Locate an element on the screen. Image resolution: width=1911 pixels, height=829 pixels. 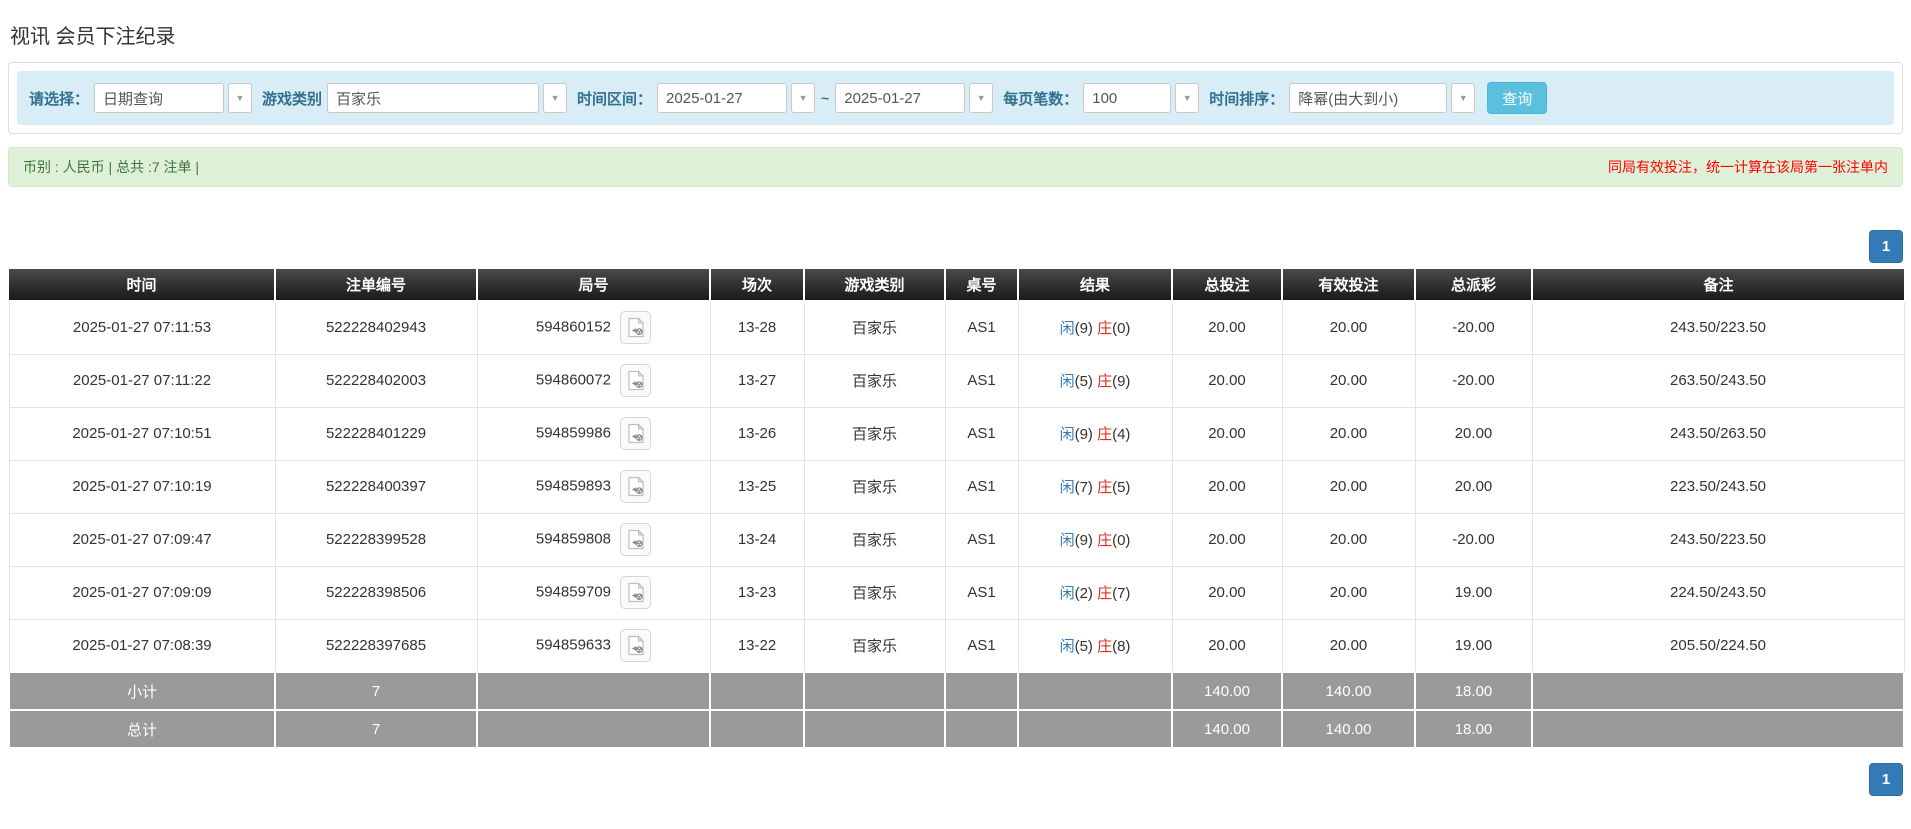
game-category-combobox: 百家乐 ▼ is located at coordinates (447, 98).